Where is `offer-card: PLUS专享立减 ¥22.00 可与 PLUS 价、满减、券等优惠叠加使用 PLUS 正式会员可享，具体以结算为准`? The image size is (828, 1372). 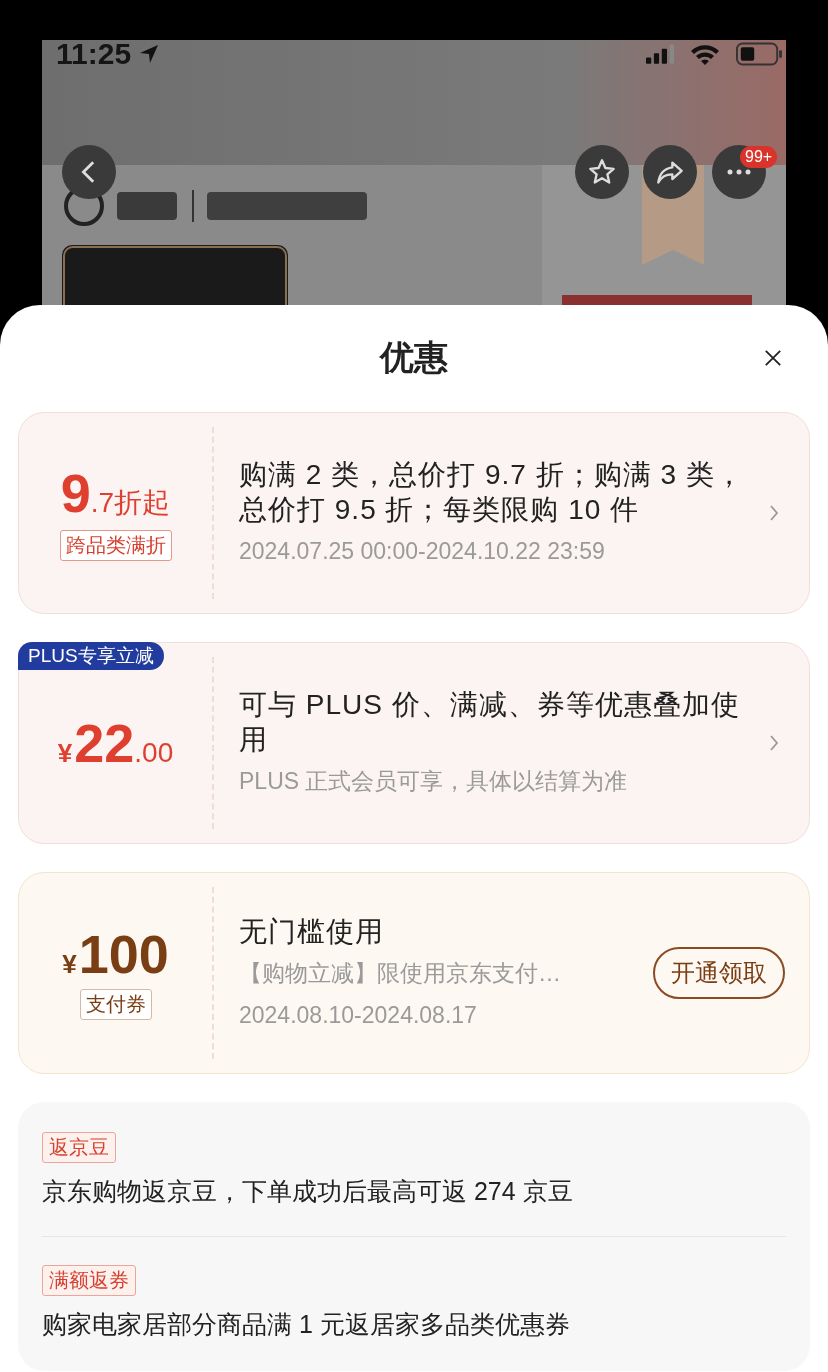 offer-card: PLUS专享立减 ¥22.00 可与 PLUS 价、满减、券等优惠叠加使用 PLUS 正式会员可享，具体以结算为准 is located at coordinates (414, 743).